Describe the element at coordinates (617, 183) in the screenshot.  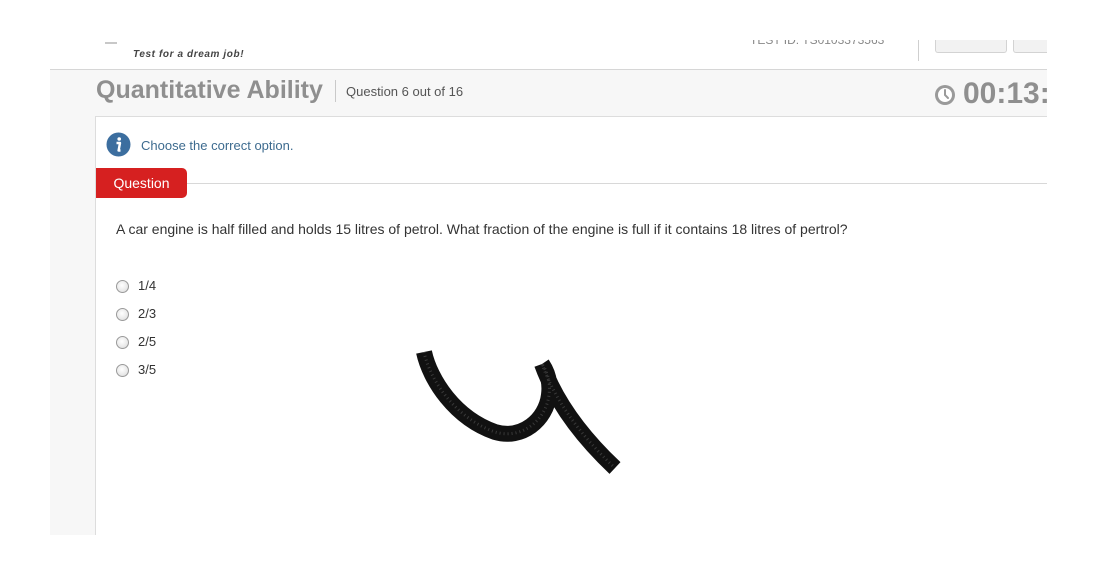
I see `question-tab-rule` at that location.